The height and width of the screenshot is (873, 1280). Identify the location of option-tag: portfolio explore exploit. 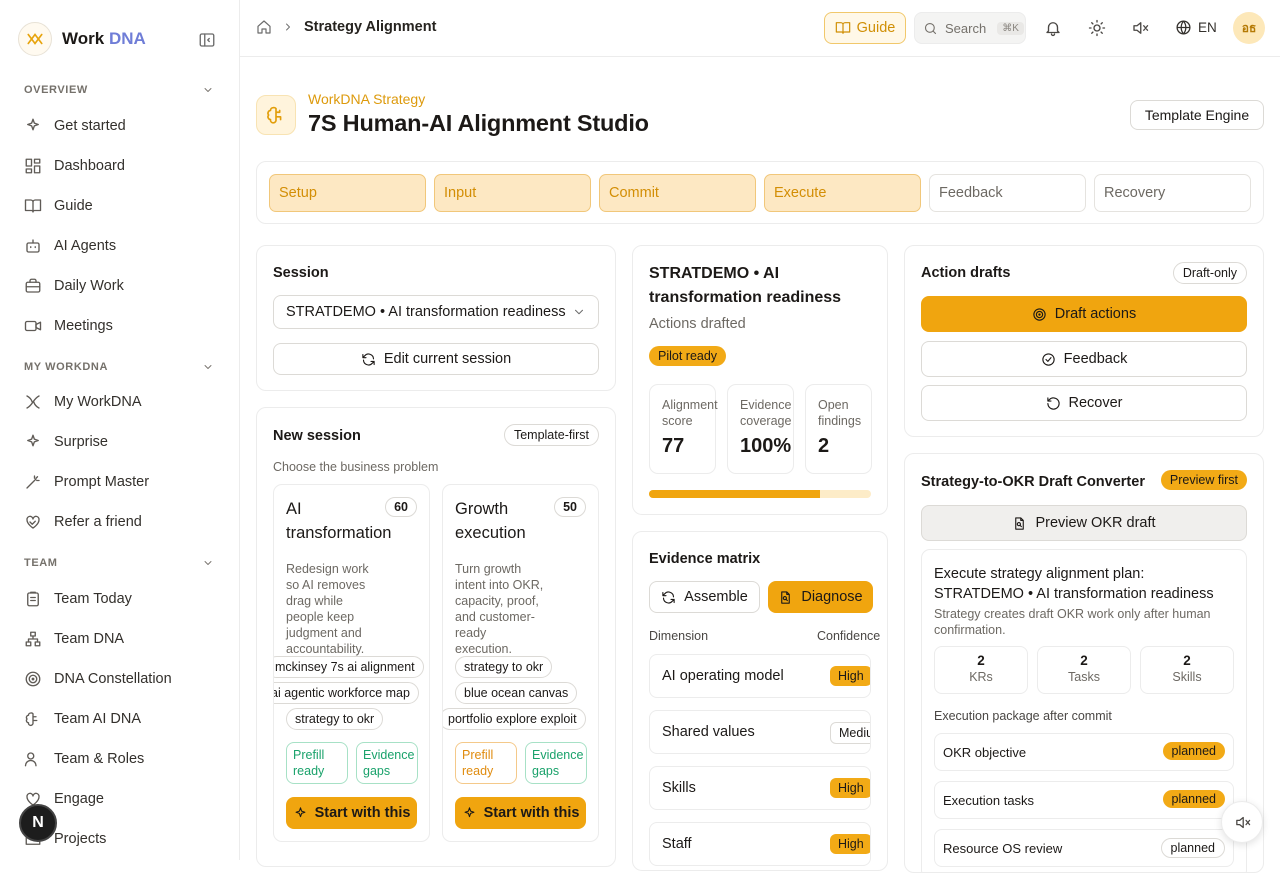
(514, 719).